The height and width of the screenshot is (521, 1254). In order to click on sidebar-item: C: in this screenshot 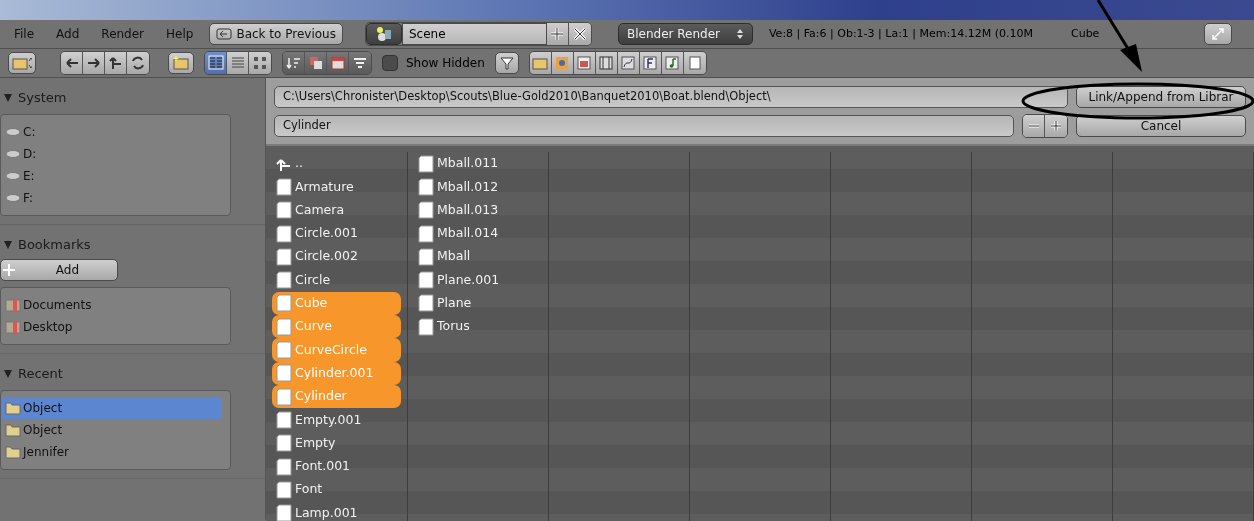, I will do `click(115, 132)`.